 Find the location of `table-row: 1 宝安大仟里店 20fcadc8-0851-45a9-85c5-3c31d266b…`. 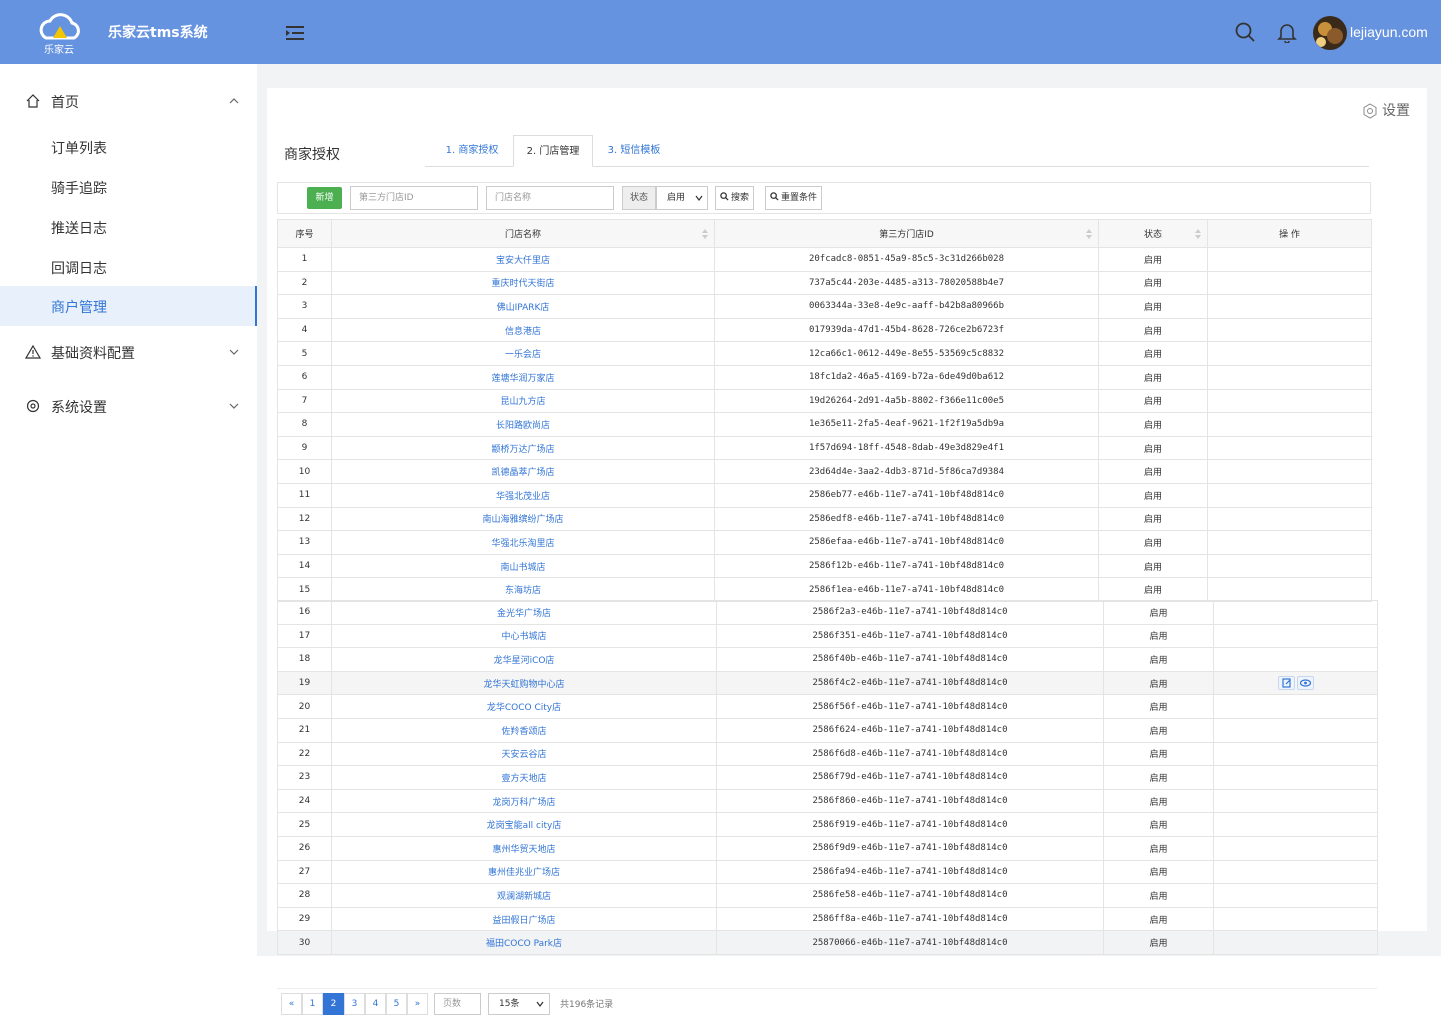

table-row: 1 宝安大仟里店 20fcadc8-0851-45a9-85c5-3c31d266b… is located at coordinates (824, 259).